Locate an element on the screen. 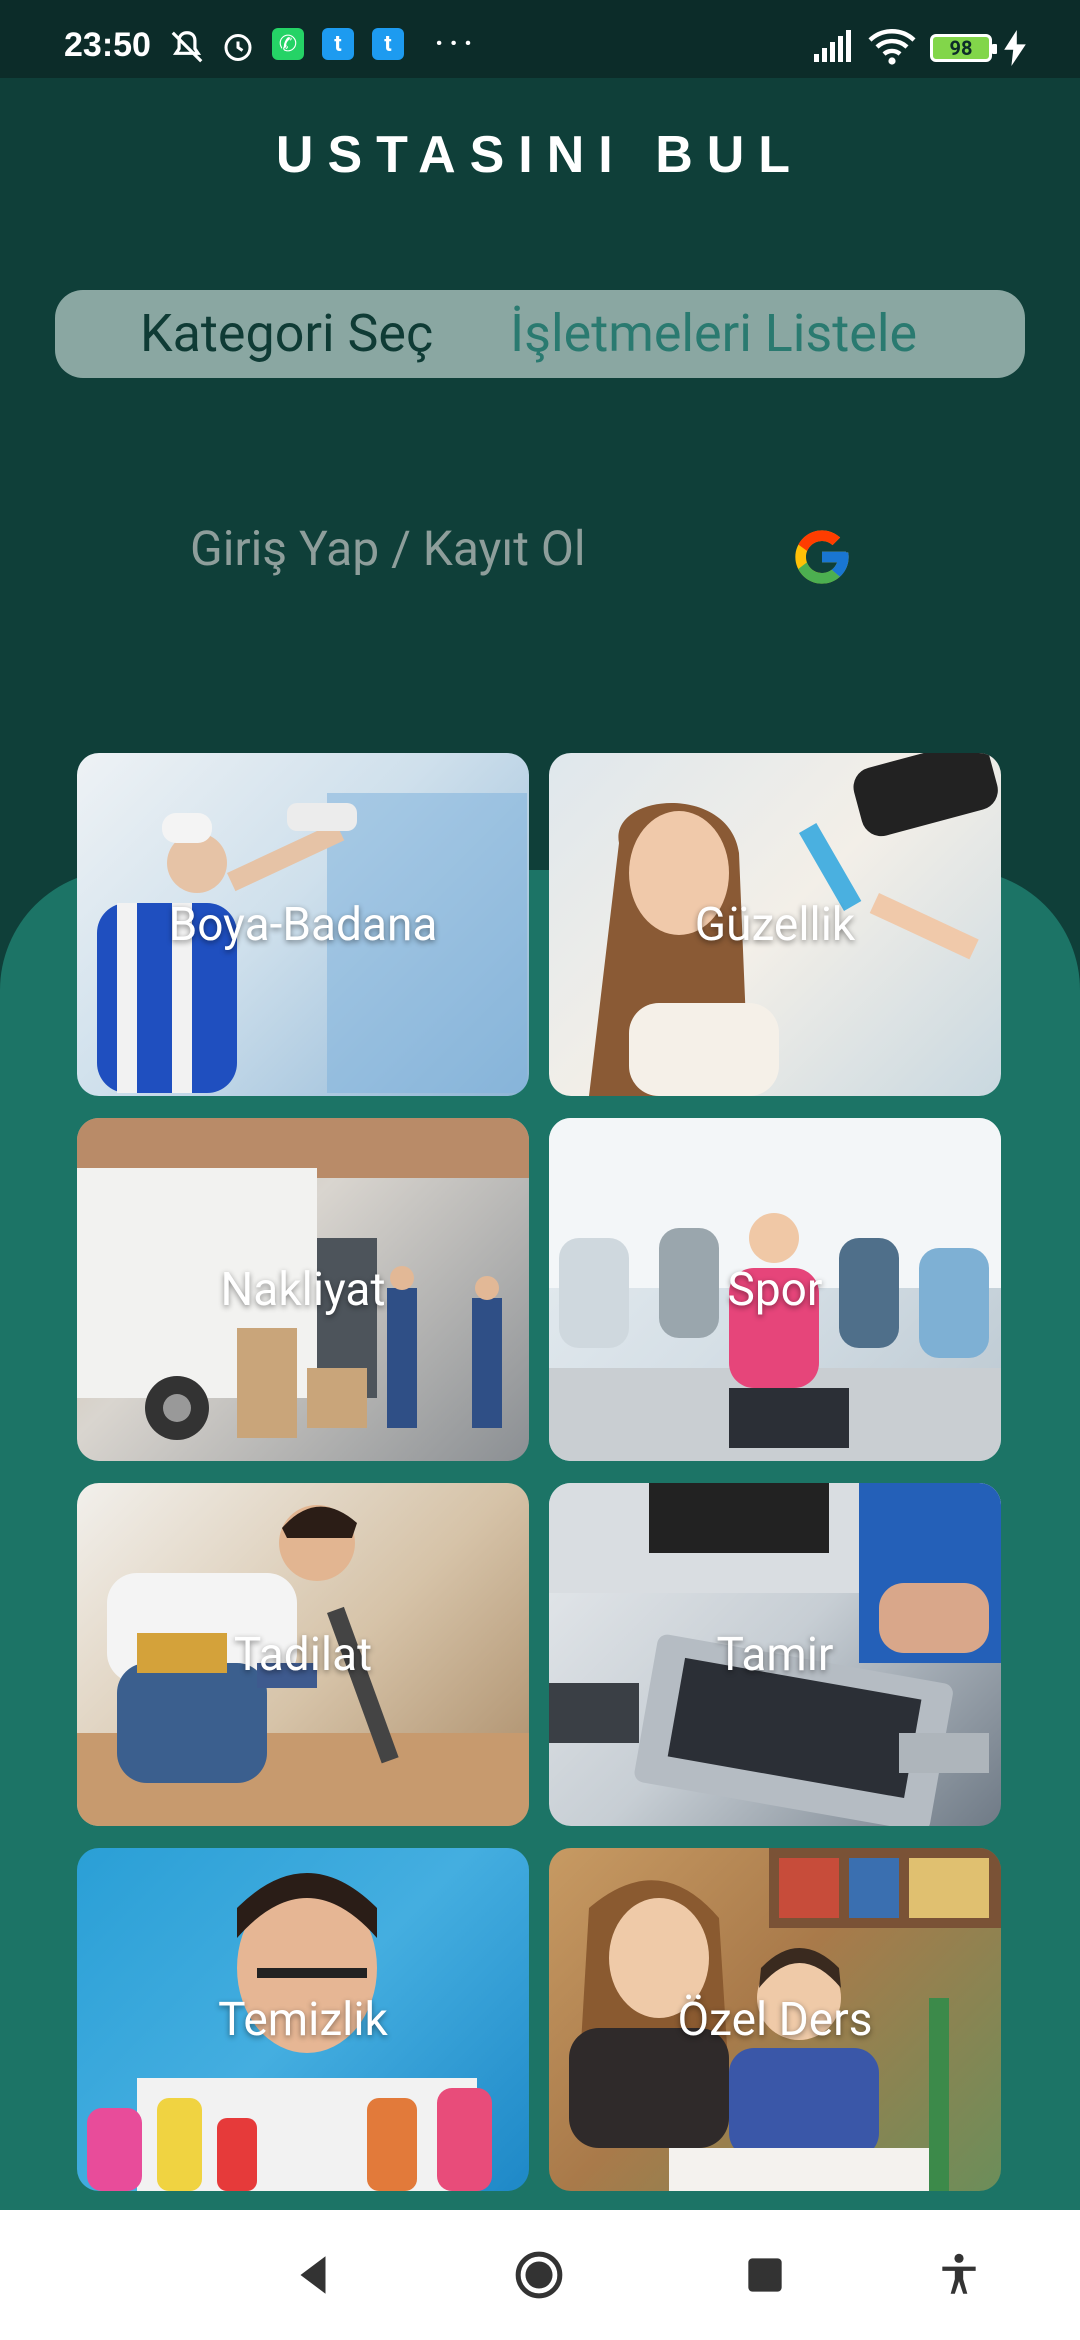 This screenshot has width=1080, height=2340. category-label: Spor is located at coordinates (775, 1289).